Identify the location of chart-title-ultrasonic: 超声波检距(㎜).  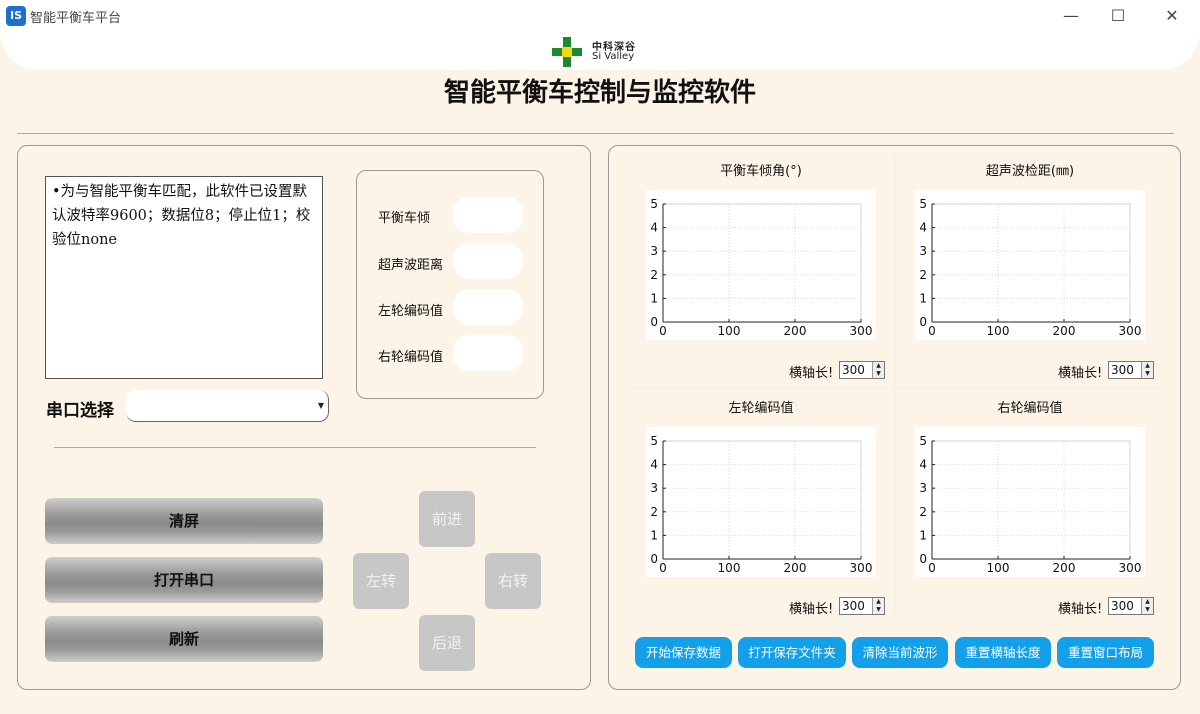
(1030, 171).